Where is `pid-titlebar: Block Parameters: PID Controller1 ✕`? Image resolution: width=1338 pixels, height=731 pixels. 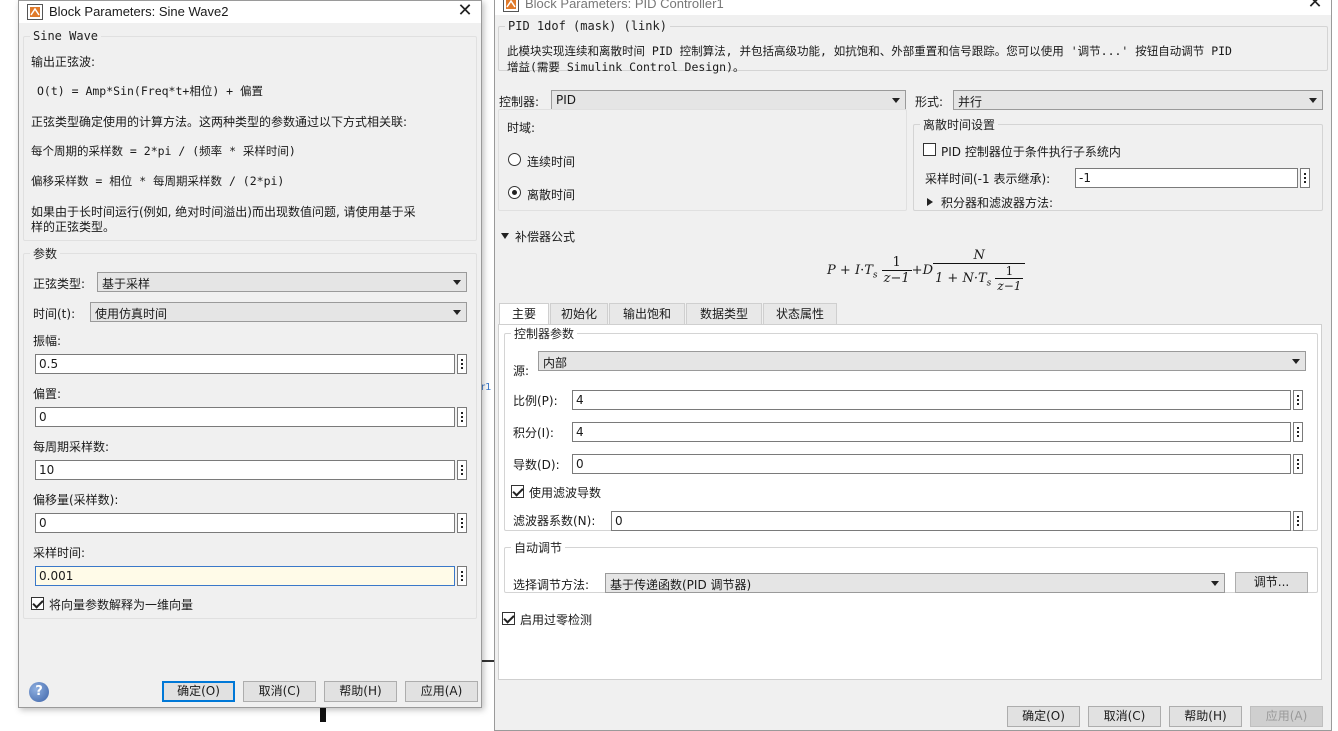
pid-titlebar: Block Parameters: PID Controller1 ✕ is located at coordinates (913, 7).